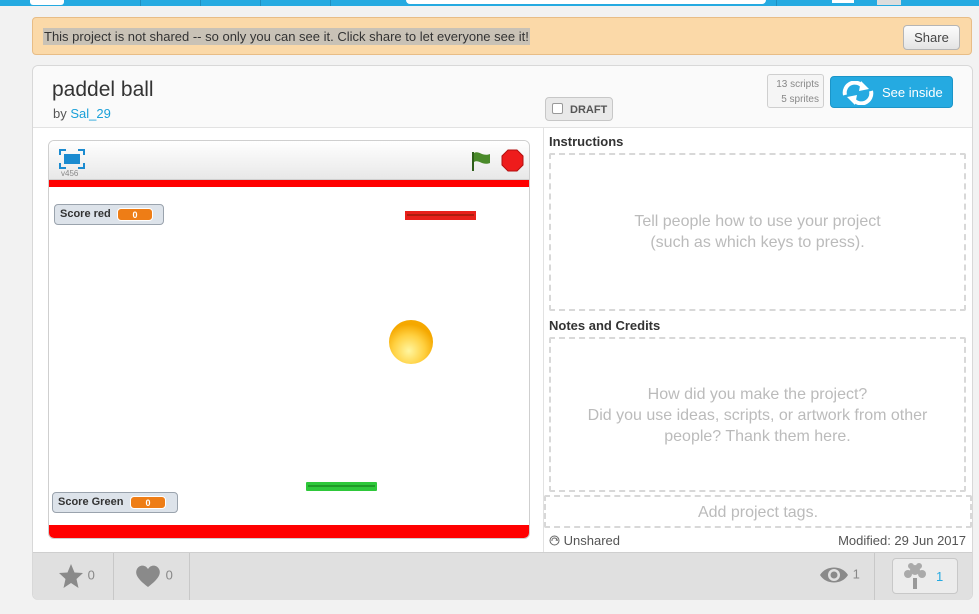  I want to click on views-count: 1, so click(856, 574).